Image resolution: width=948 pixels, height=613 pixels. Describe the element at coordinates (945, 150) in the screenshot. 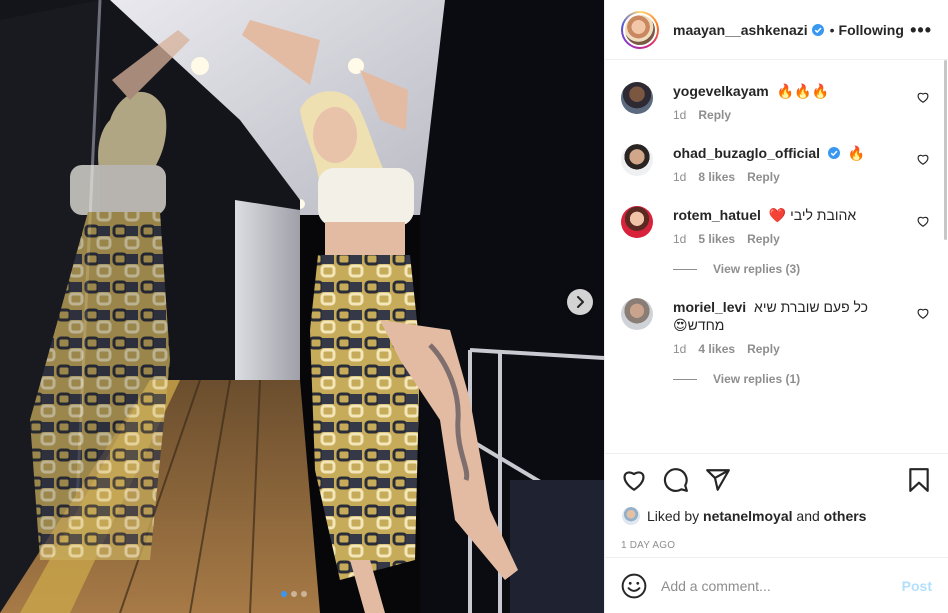

I see `comments-scrollbar` at that location.